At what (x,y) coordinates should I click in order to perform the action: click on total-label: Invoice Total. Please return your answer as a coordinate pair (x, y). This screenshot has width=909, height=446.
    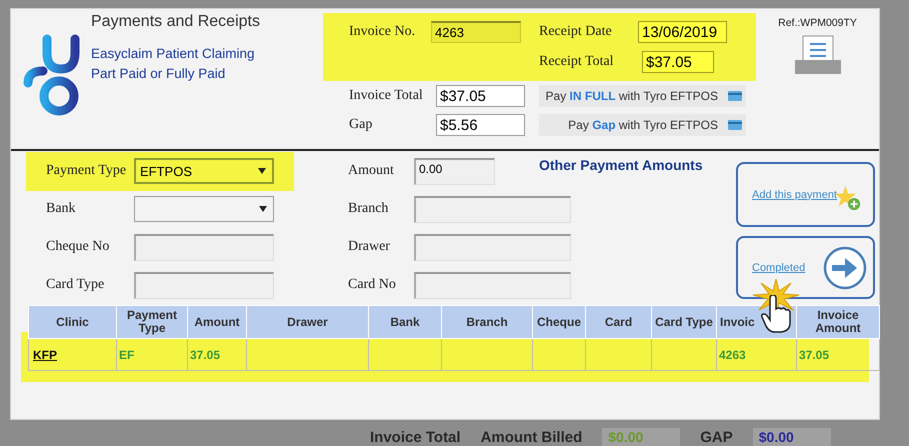
    Looking at the image, I should click on (415, 437).